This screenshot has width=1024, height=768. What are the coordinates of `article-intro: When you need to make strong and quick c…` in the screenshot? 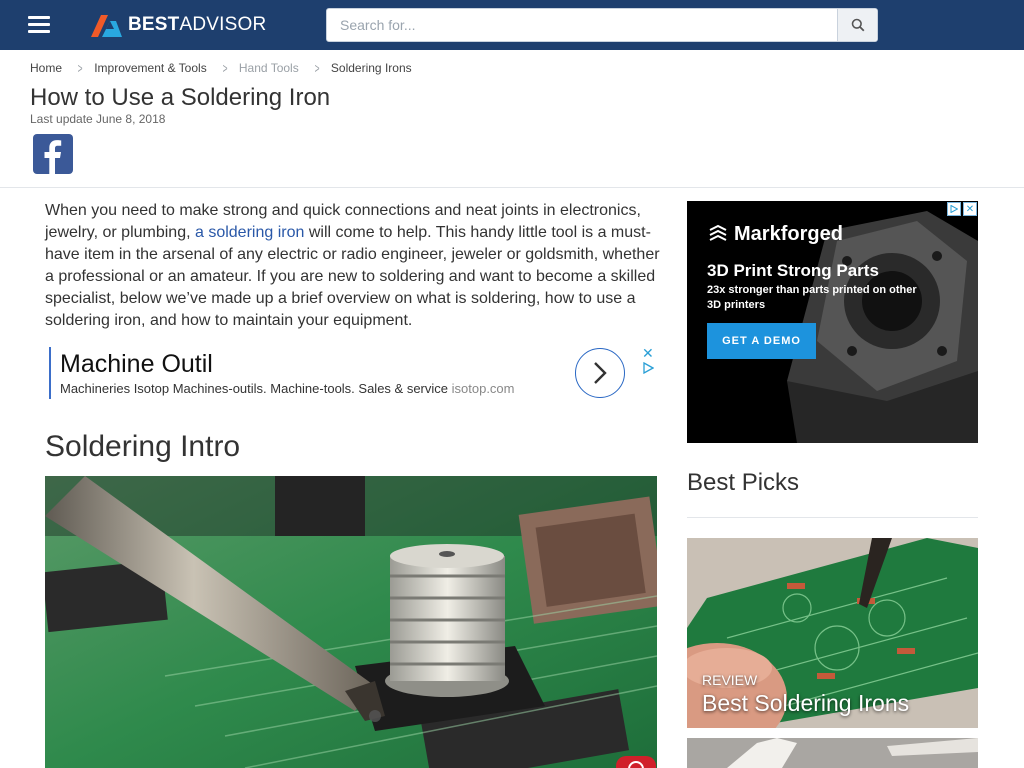 It's located at (352, 266).